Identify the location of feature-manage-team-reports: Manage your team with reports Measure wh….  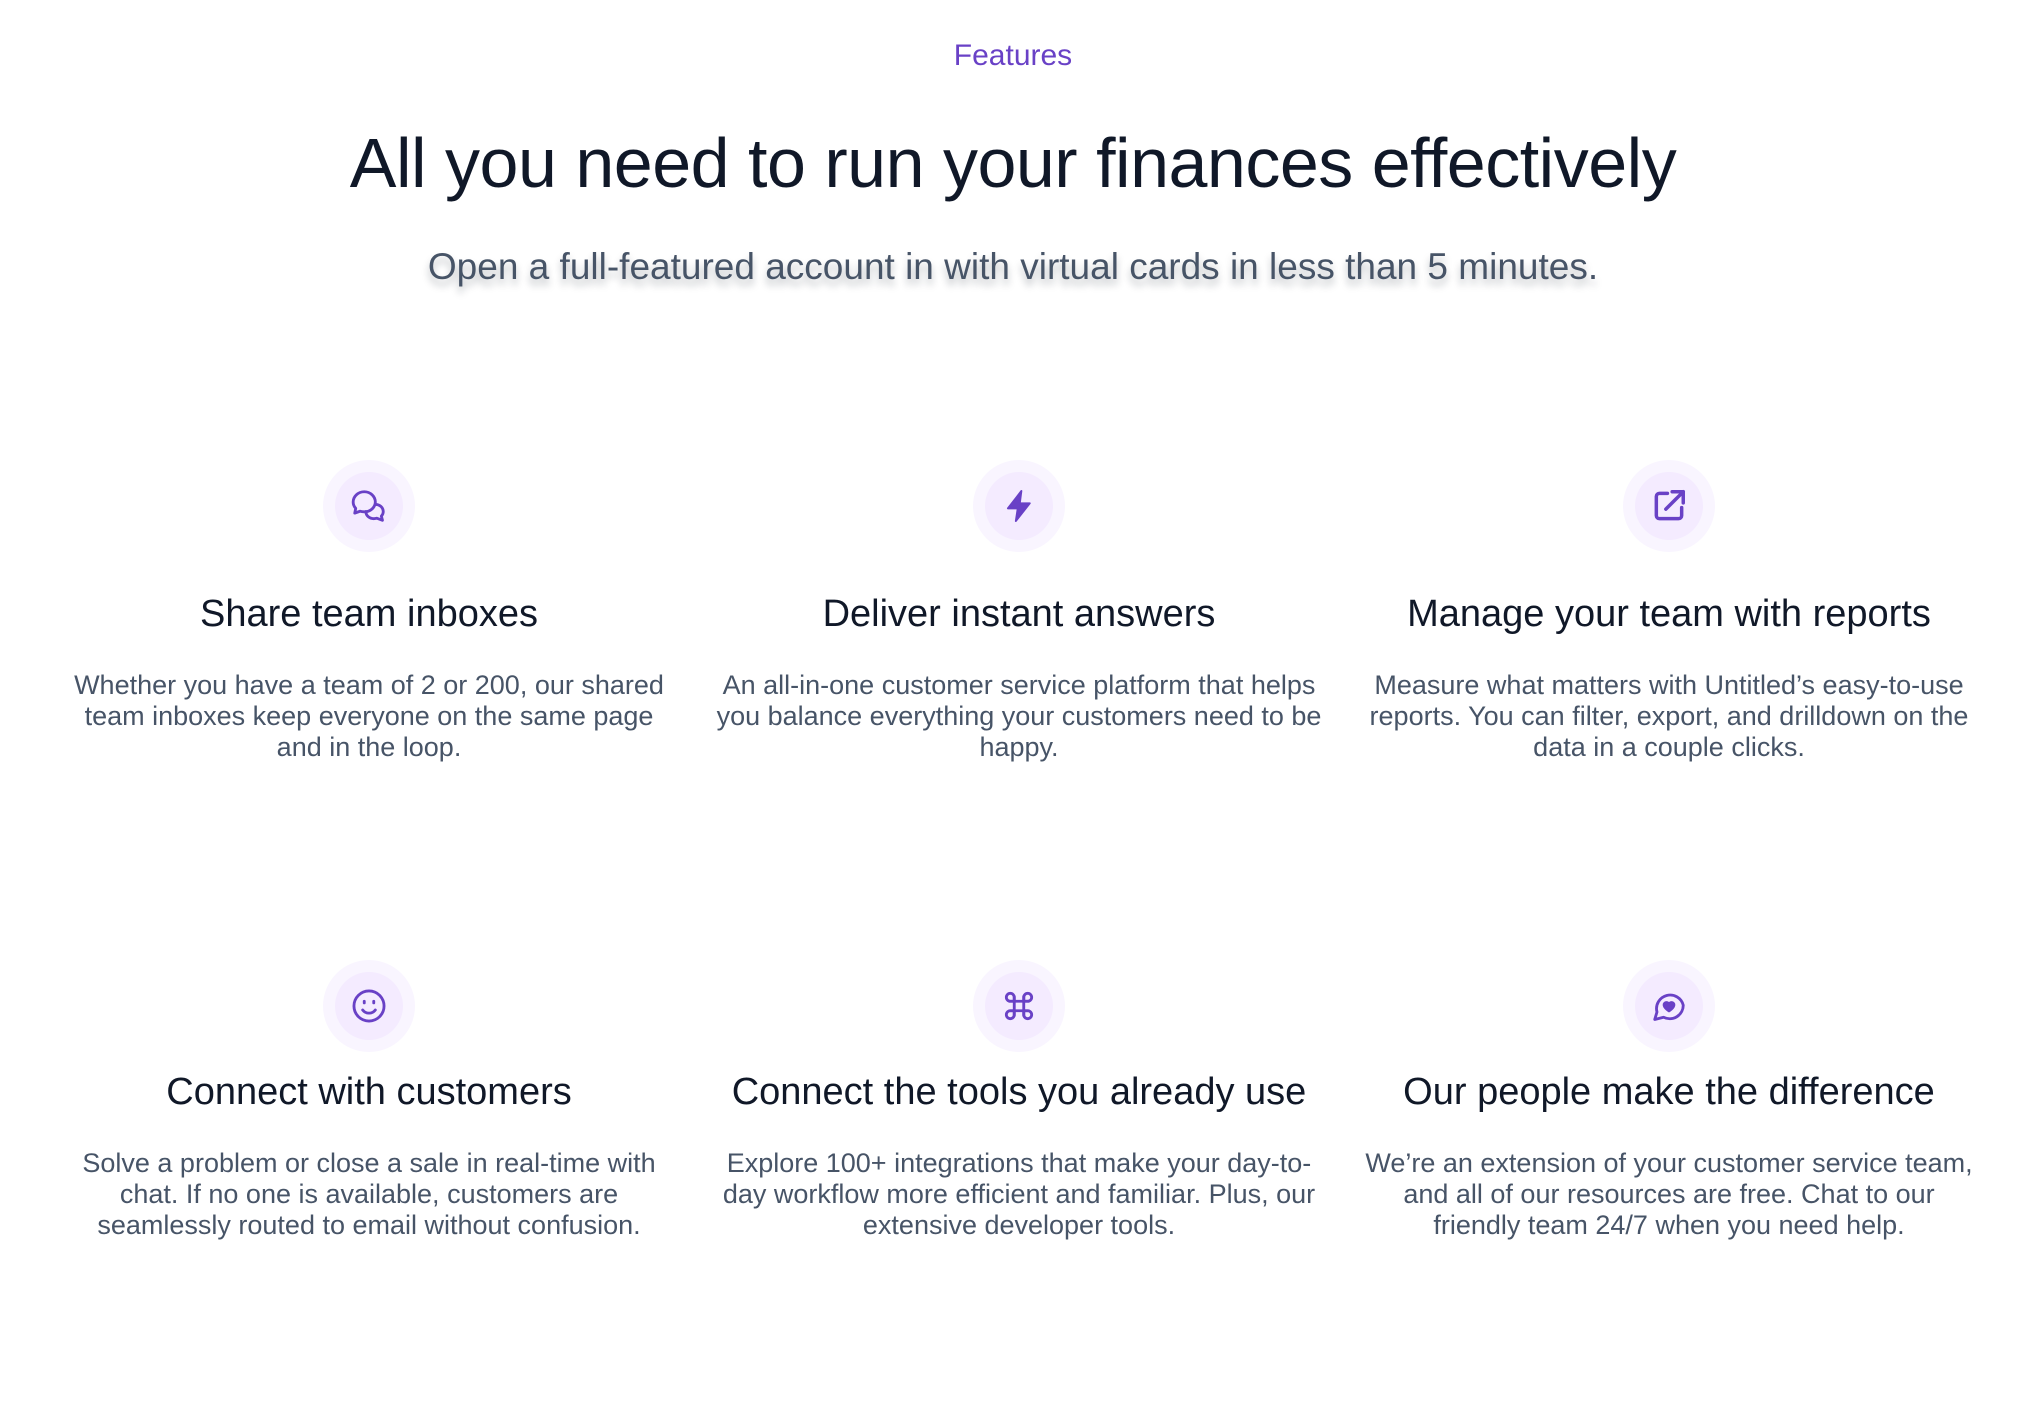
(1669, 710).